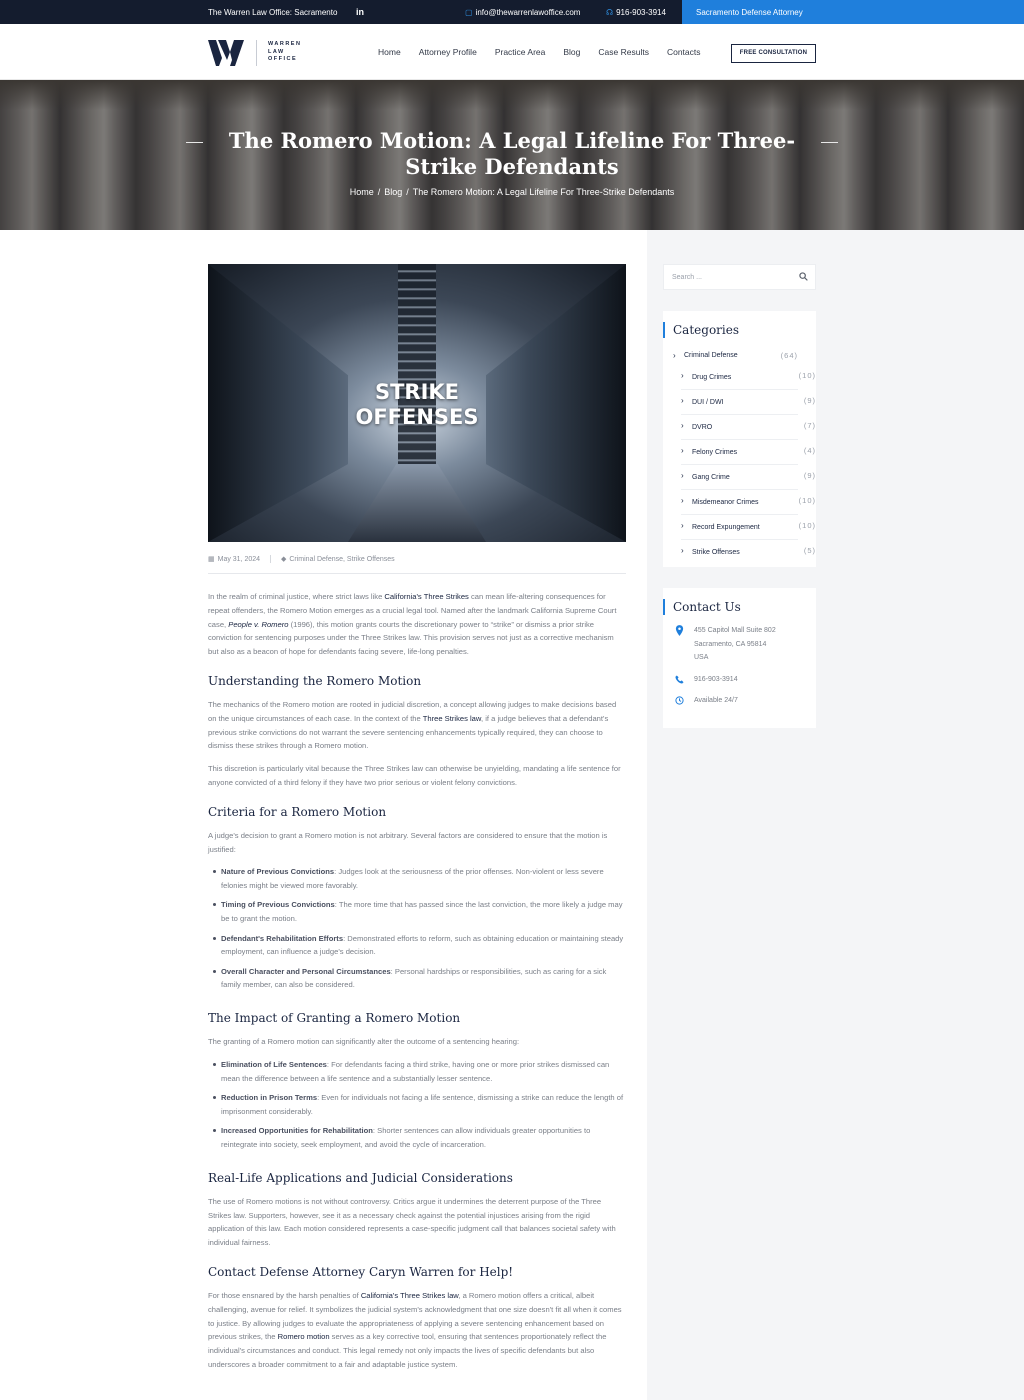 The width and height of the screenshot is (1024, 1400). Describe the element at coordinates (315, 680) in the screenshot. I see `section-heading: Understanding the Romero Motion` at that location.